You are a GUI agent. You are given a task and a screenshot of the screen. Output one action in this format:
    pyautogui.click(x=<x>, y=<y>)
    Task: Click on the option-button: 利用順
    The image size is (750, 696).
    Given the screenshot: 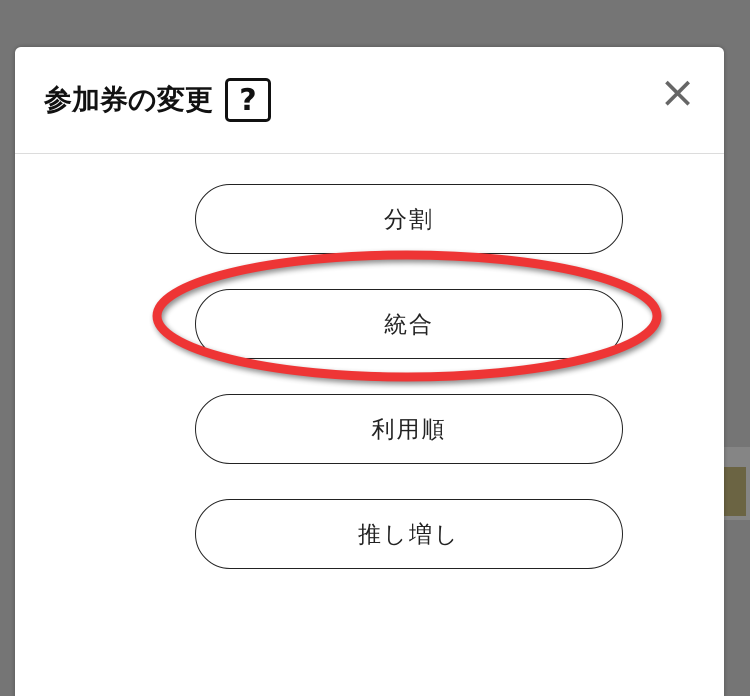 What is the action you would take?
    pyautogui.click(x=409, y=429)
    